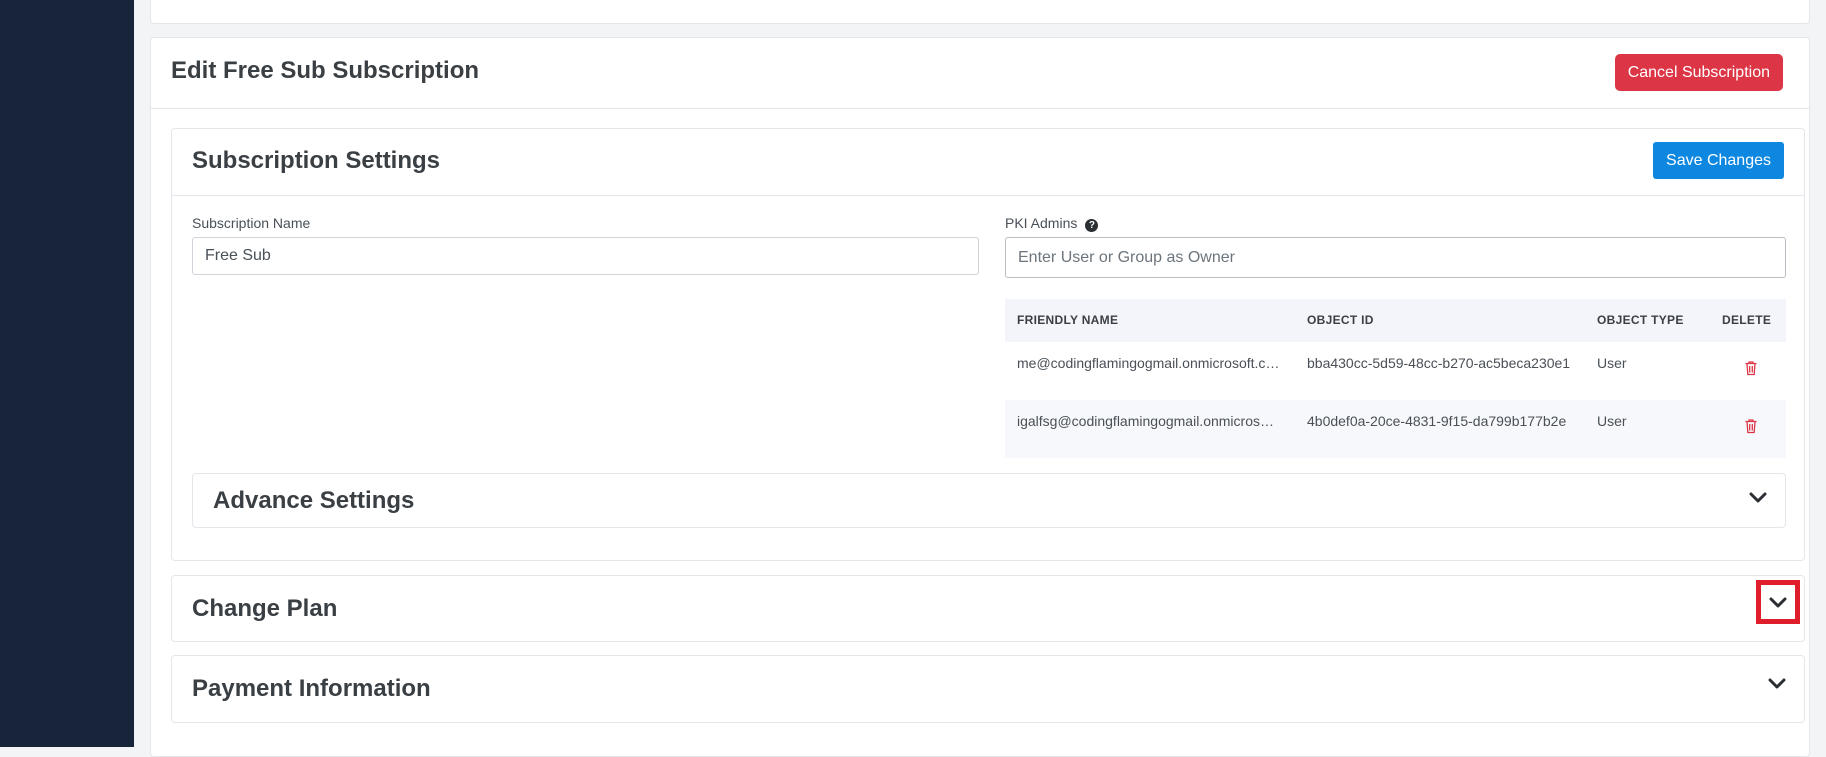 This screenshot has height=757, width=1826. I want to click on subscription-name-label: Subscription Name, so click(251, 223).